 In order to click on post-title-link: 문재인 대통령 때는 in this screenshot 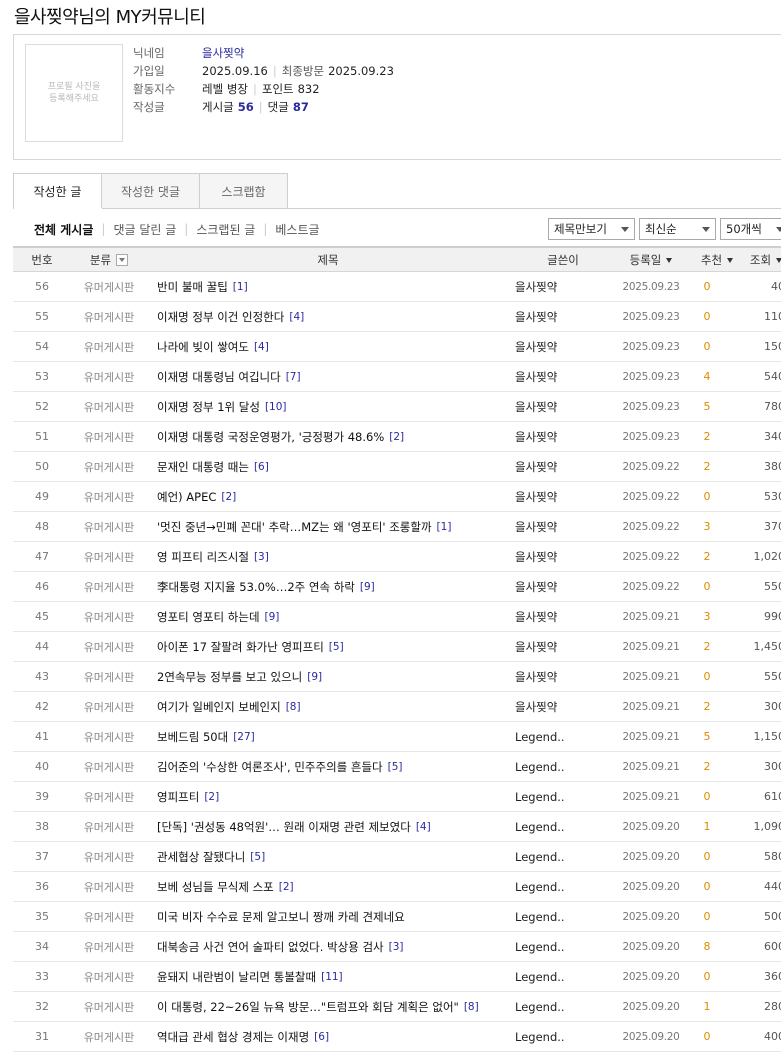, I will do `click(203, 467)`.